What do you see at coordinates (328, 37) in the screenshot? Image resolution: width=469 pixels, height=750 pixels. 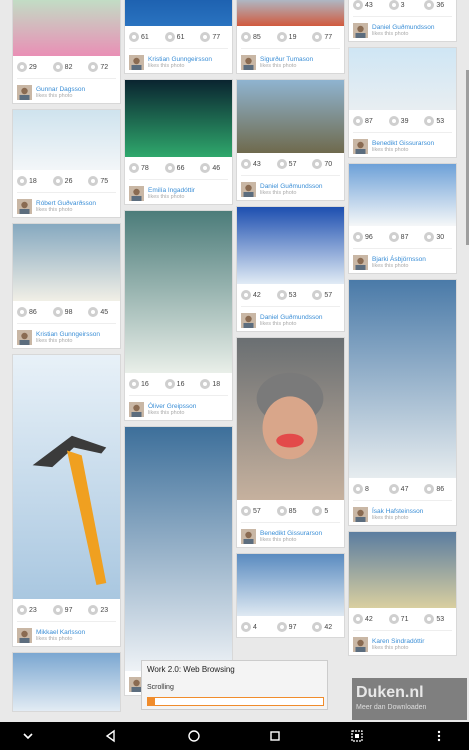 I see `comments: 77` at bounding box center [328, 37].